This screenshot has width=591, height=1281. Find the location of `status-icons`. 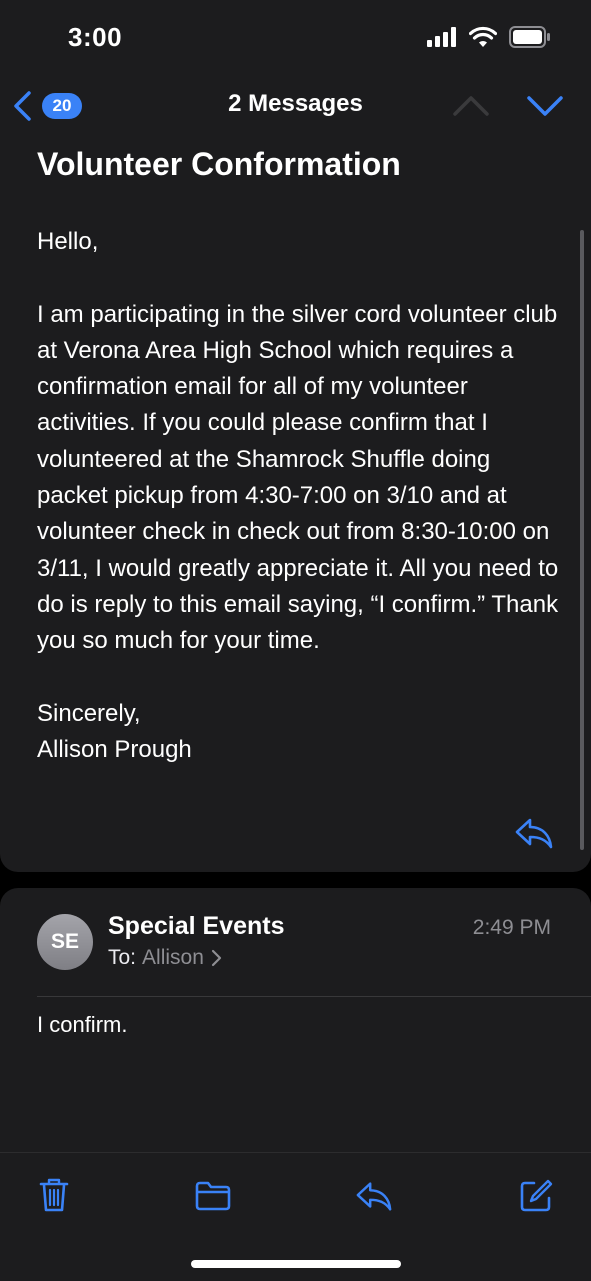

status-icons is located at coordinates (489, 37).